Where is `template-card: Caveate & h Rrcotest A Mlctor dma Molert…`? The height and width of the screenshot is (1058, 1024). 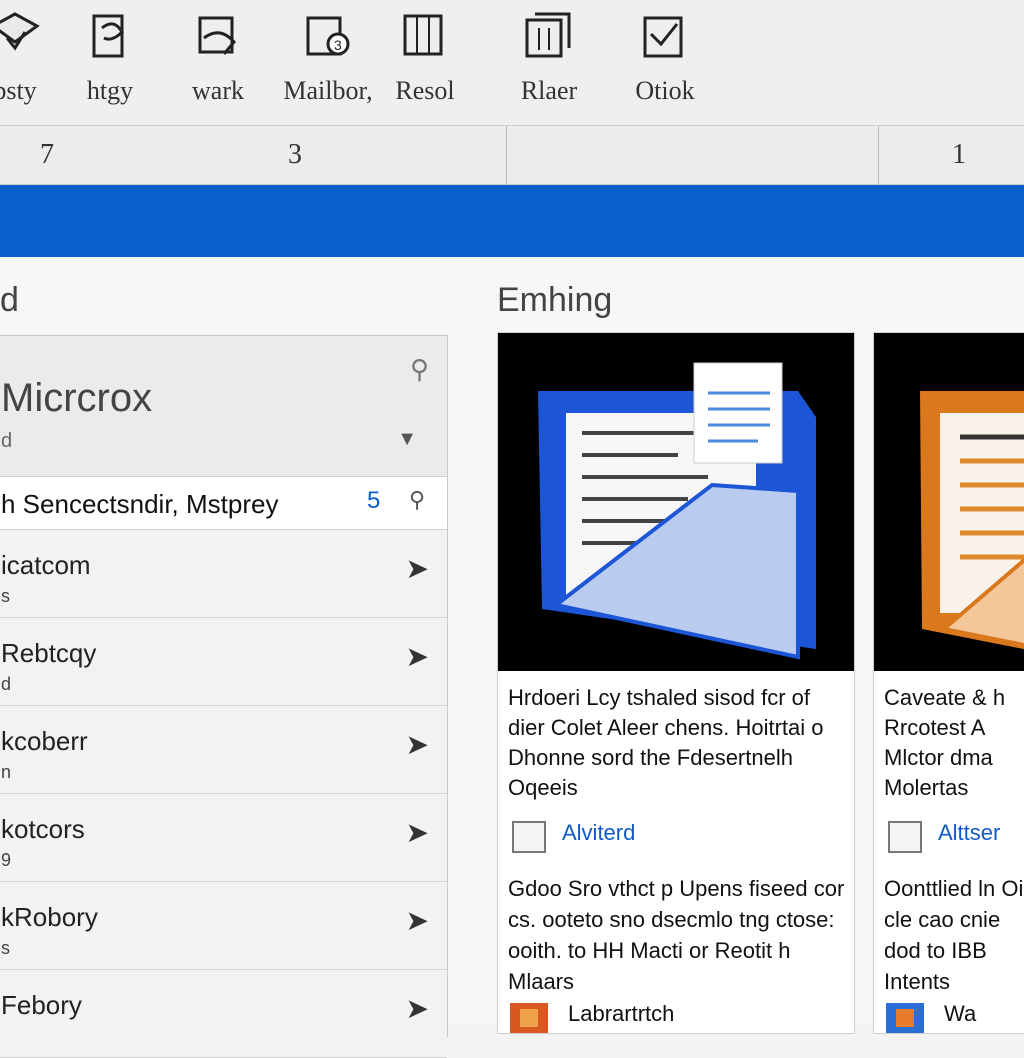 template-card: Caveate & h Rrcotest A Mlctor dma Molert… is located at coordinates (948, 683).